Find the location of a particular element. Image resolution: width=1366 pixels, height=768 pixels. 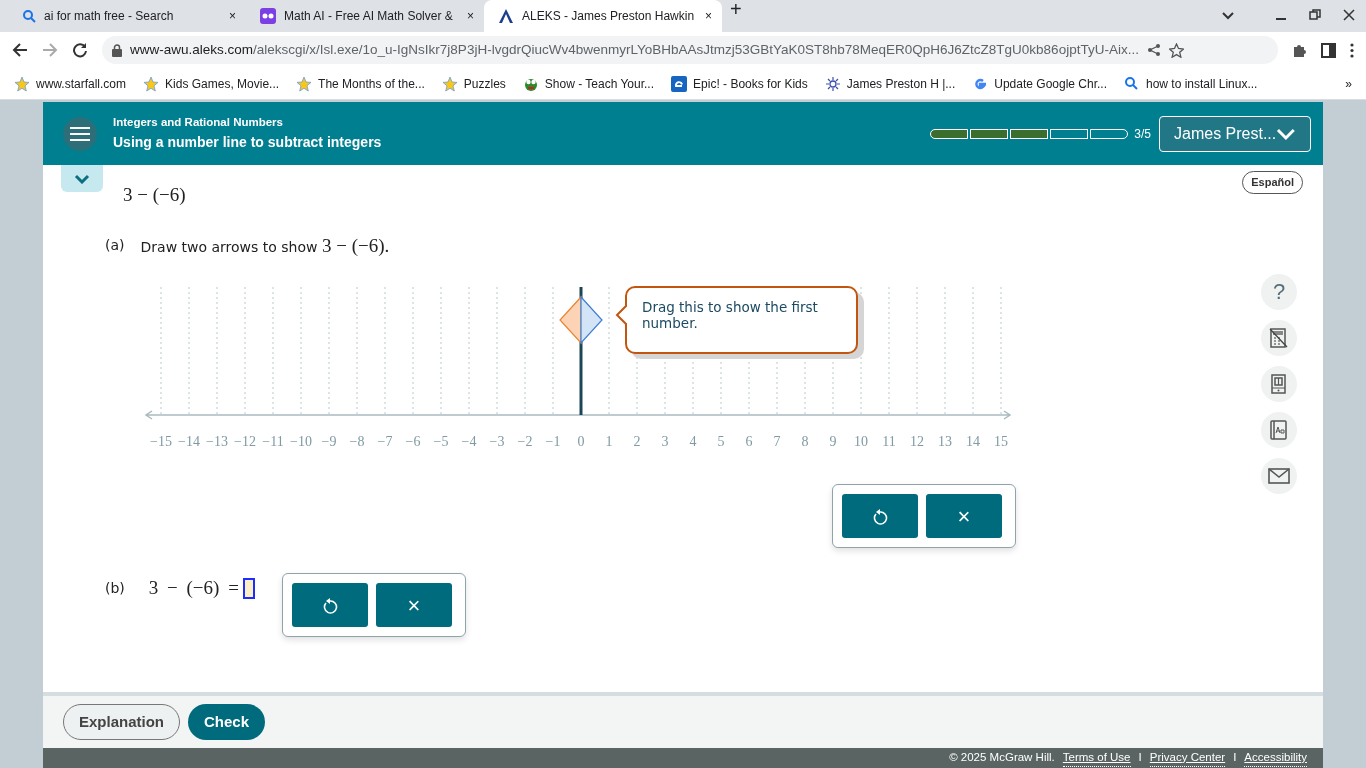

tick-label: 11 is located at coordinates (889, 441).